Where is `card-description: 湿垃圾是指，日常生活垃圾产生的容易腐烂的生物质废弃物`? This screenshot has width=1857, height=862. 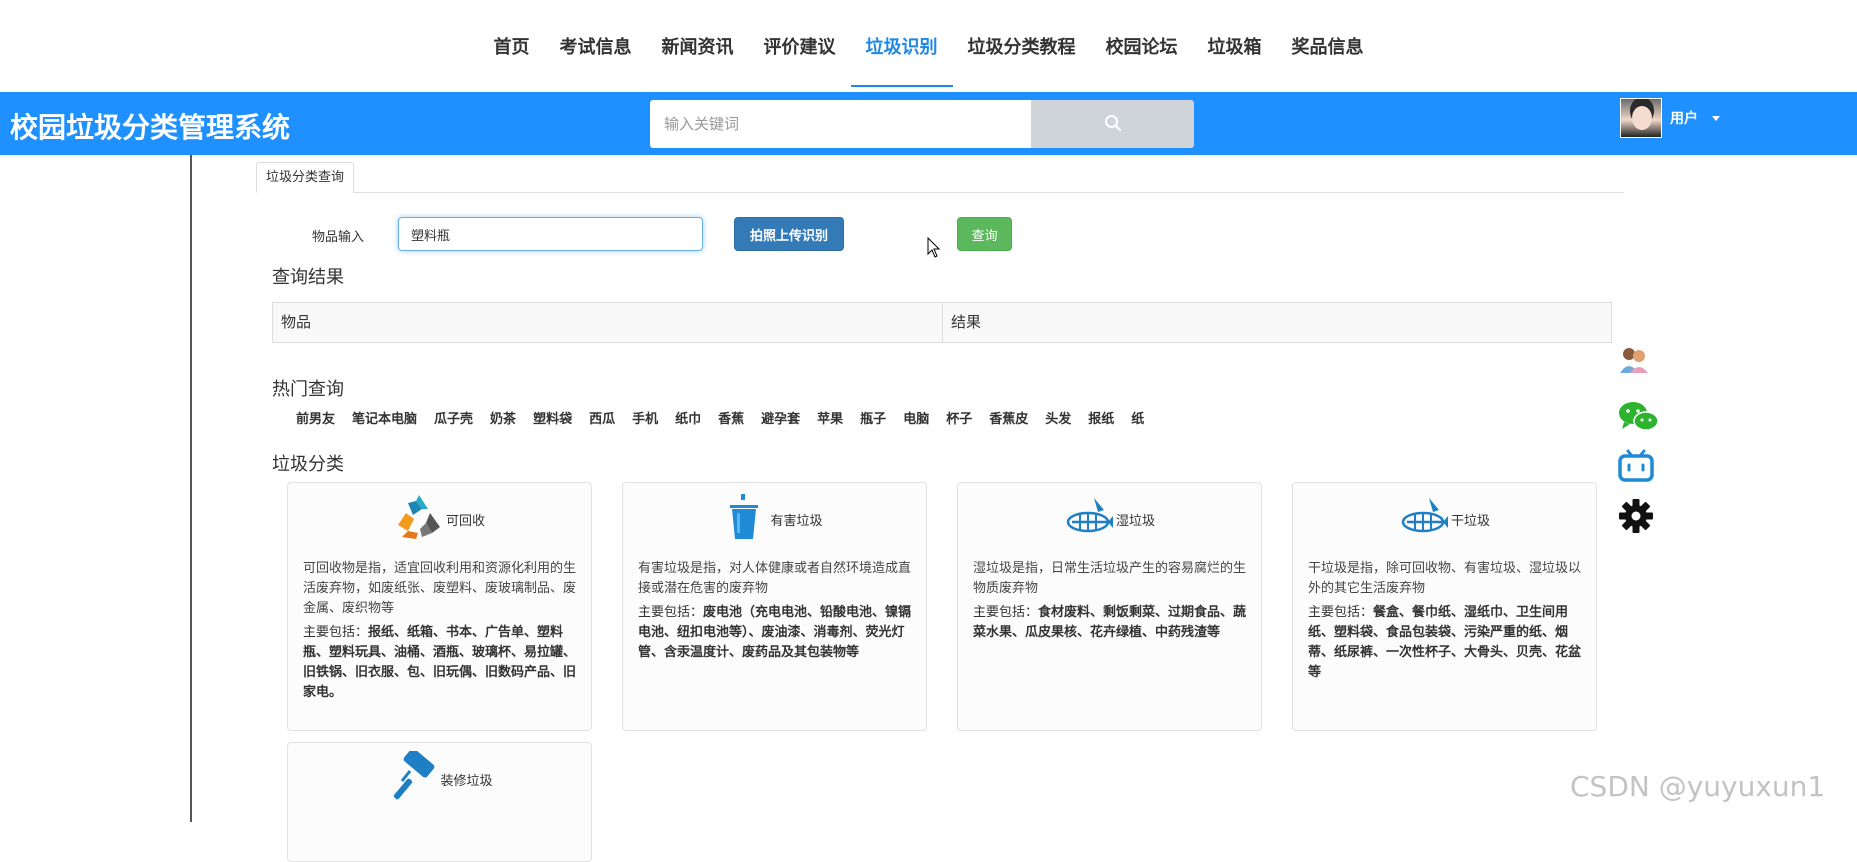 card-description: 湿垃圾是指，日常生活垃圾产生的容易腐烂的生物质废弃物 is located at coordinates (1110, 578).